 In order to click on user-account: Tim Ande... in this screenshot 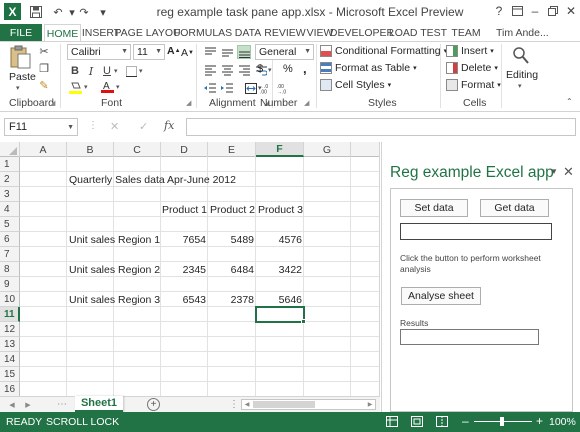, I will do `click(522, 32)`.